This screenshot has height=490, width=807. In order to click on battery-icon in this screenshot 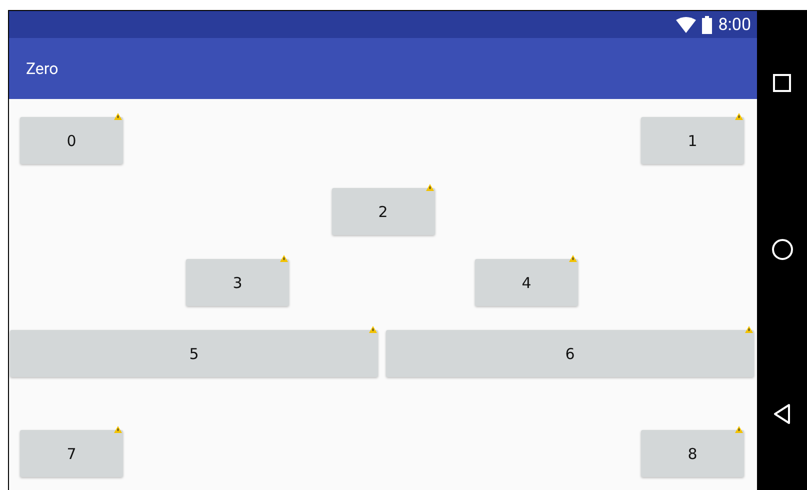, I will do `click(707, 25)`.